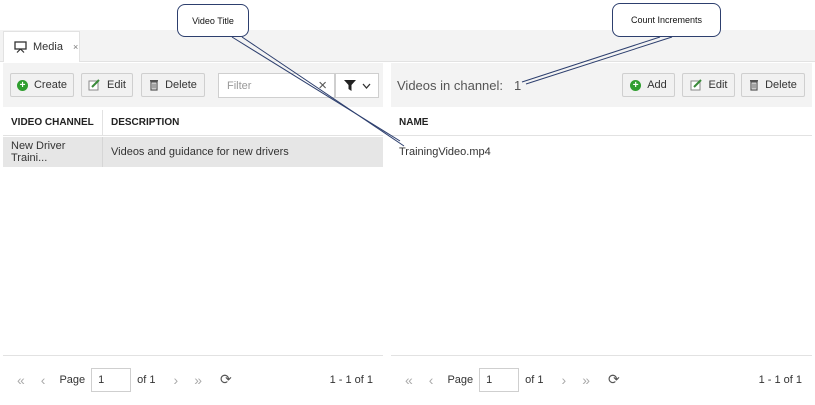 The width and height of the screenshot is (815, 405). What do you see at coordinates (666, 20) in the screenshot?
I see `callout-count-increments: Count Increments` at bounding box center [666, 20].